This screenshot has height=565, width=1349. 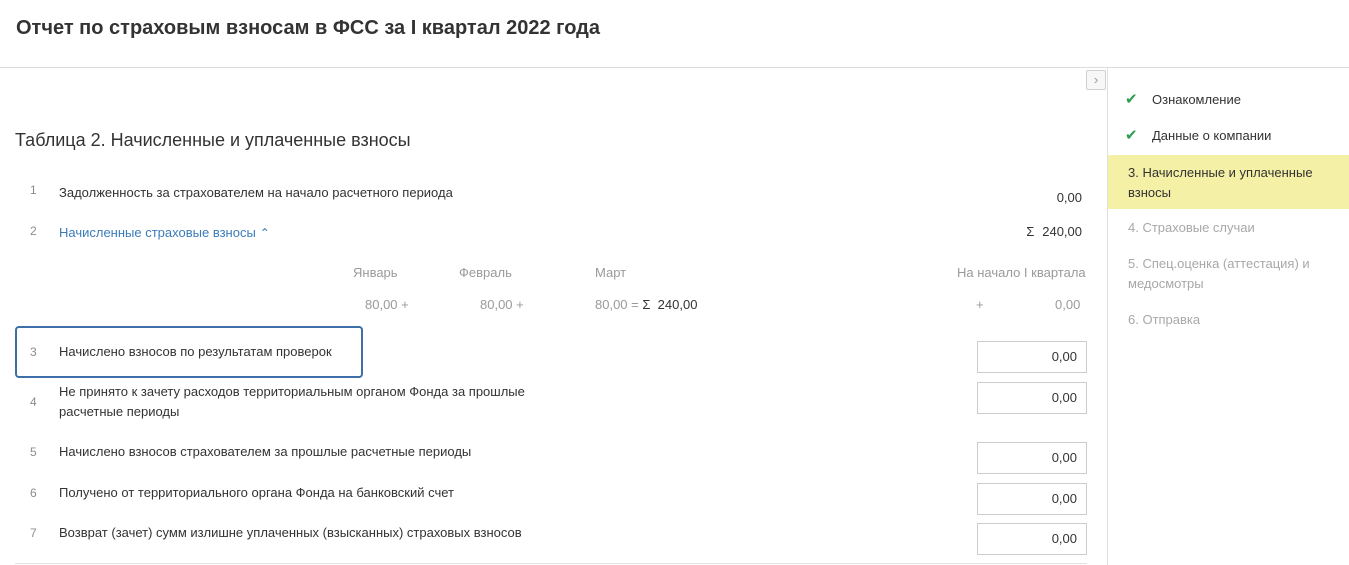 What do you see at coordinates (33, 190) in the screenshot?
I see `row-number: 1` at bounding box center [33, 190].